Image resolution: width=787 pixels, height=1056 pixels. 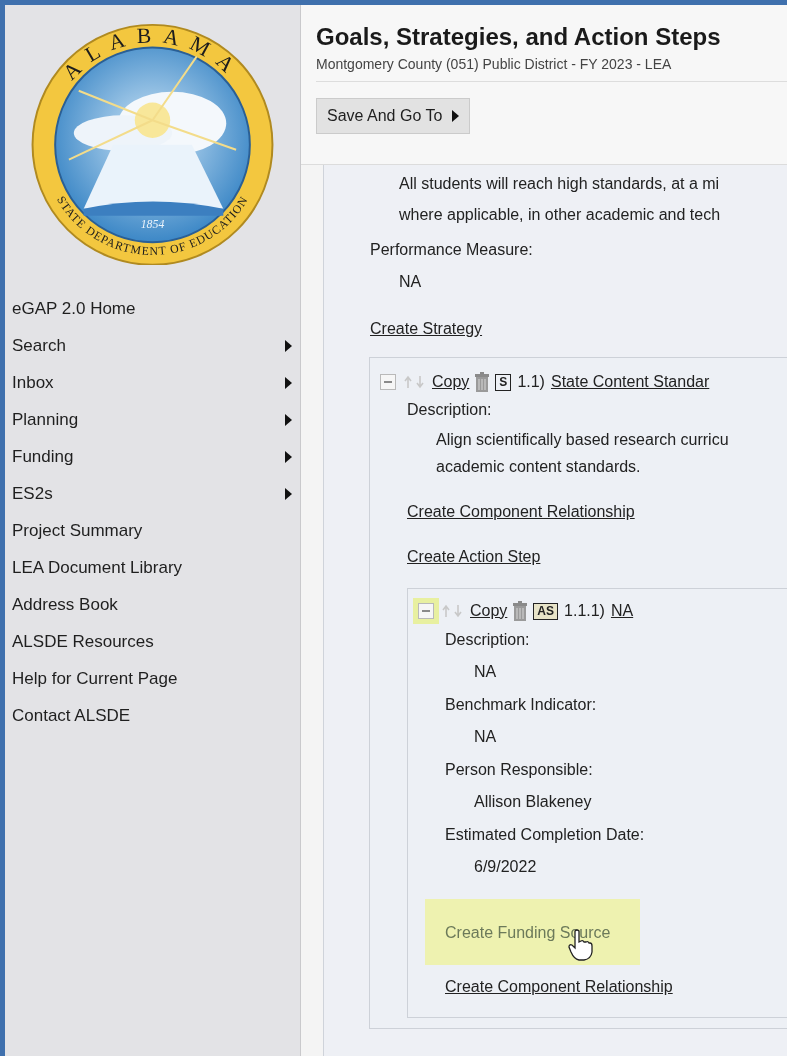 What do you see at coordinates (521, 705) in the screenshot?
I see `field-label: Benchmark Indicator:` at bounding box center [521, 705].